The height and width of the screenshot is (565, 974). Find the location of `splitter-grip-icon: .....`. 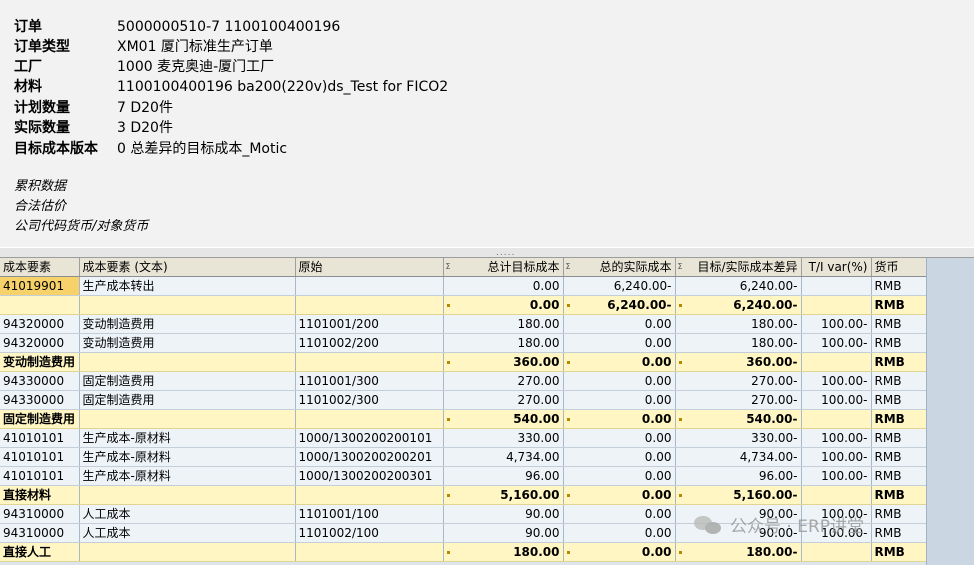

splitter-grip-icon: ..... is located at coordinates (505, 253).